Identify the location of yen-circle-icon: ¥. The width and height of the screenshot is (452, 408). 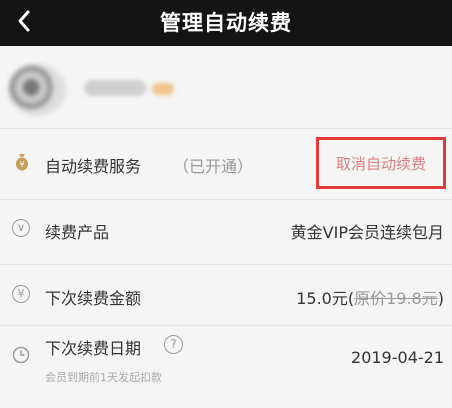
(21, 294).